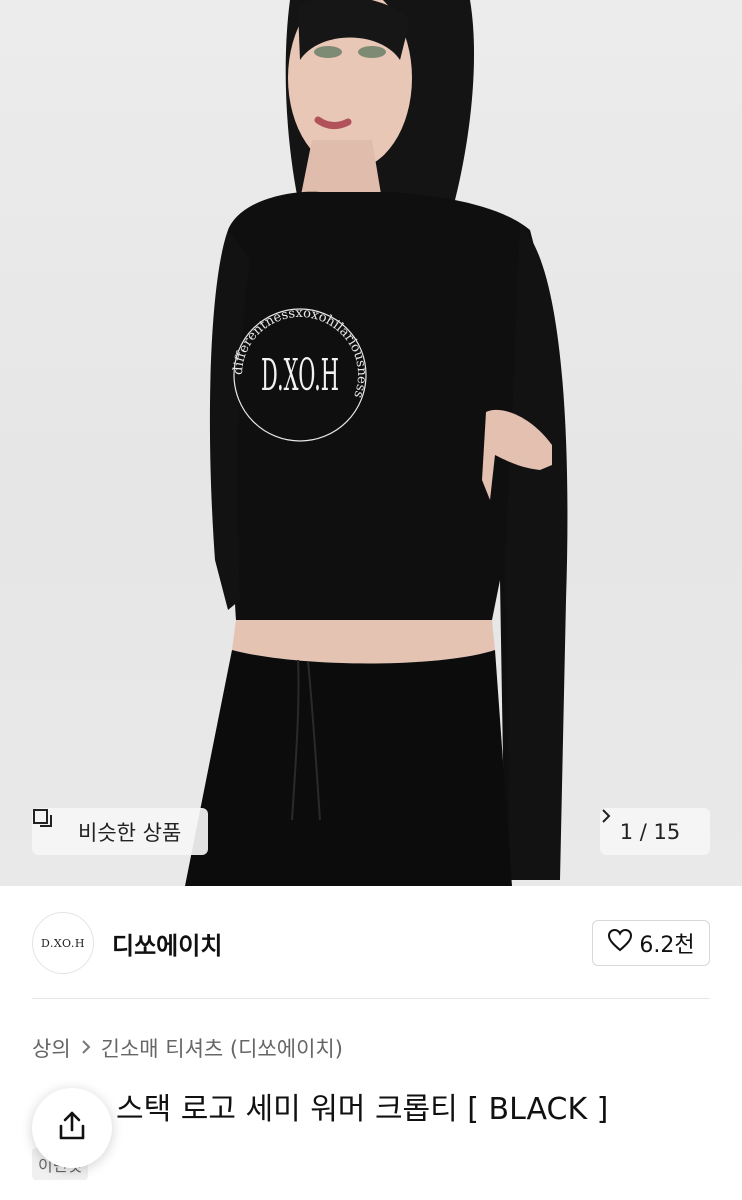  I want to click on chest-logo: D.XO.H, so click(300, 375).